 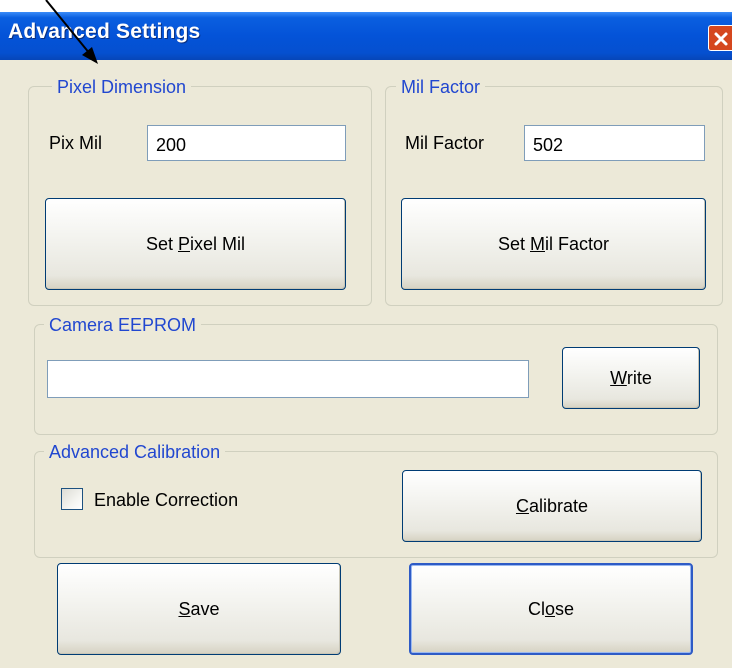 What do you see at coordinates (71, 32) in the screenshot?
I see `arrow-annotation-icon` at bounding box center [71, 32].